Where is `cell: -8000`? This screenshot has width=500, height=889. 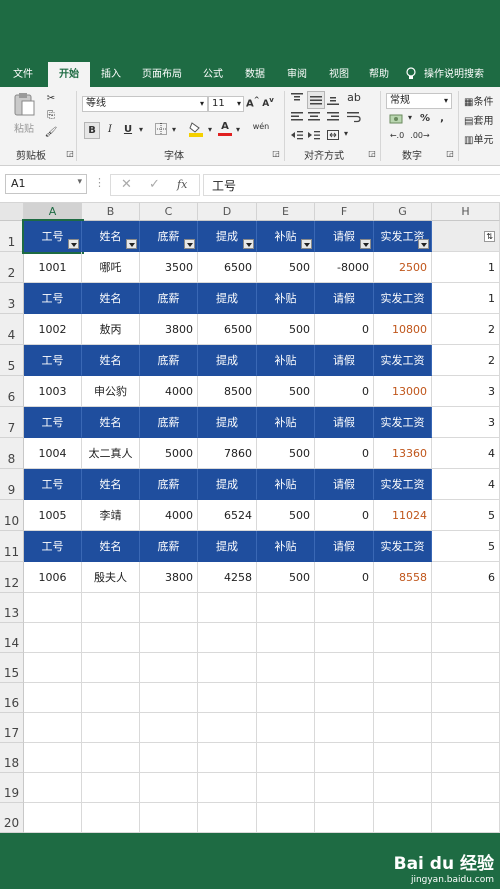
cell: -8000 is located at coordinates (344, 267).